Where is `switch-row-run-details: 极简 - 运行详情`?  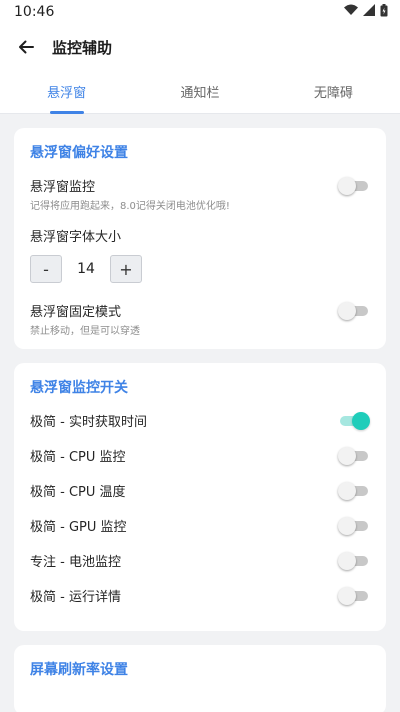 switch-row-run-details: 极简 - 运行详情 is located at coordinates (200, 595).